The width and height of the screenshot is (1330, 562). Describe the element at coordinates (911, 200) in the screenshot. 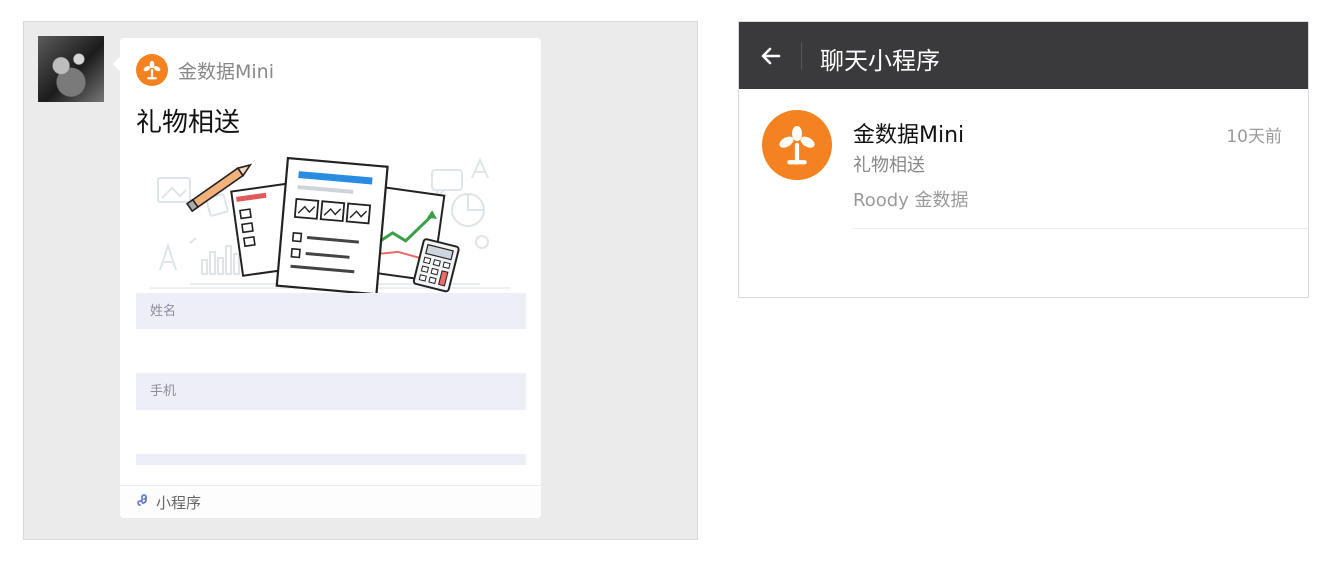

I see `item-user: Roody 金数据` at that location.